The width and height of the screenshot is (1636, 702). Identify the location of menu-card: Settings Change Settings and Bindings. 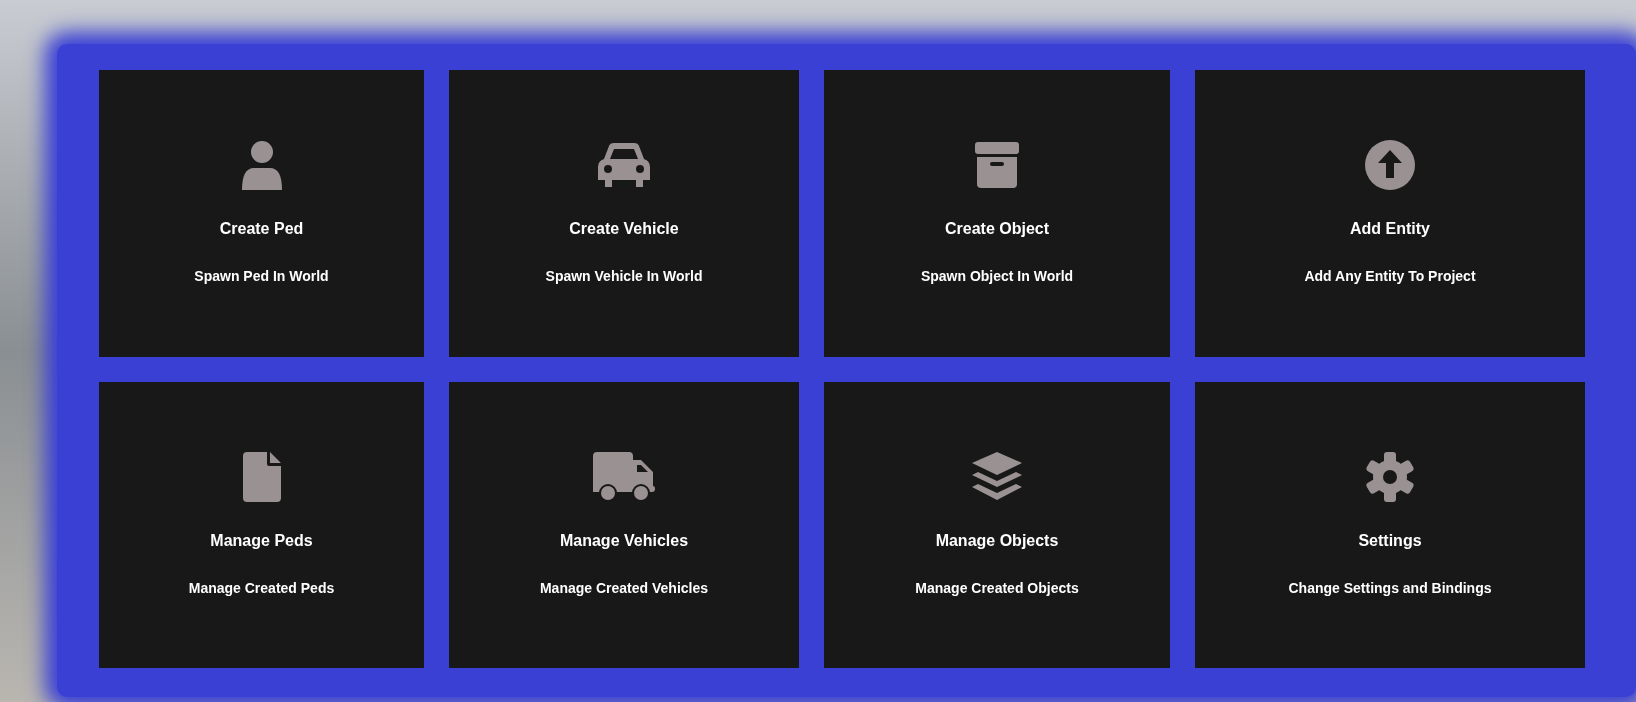
(1390, 525).